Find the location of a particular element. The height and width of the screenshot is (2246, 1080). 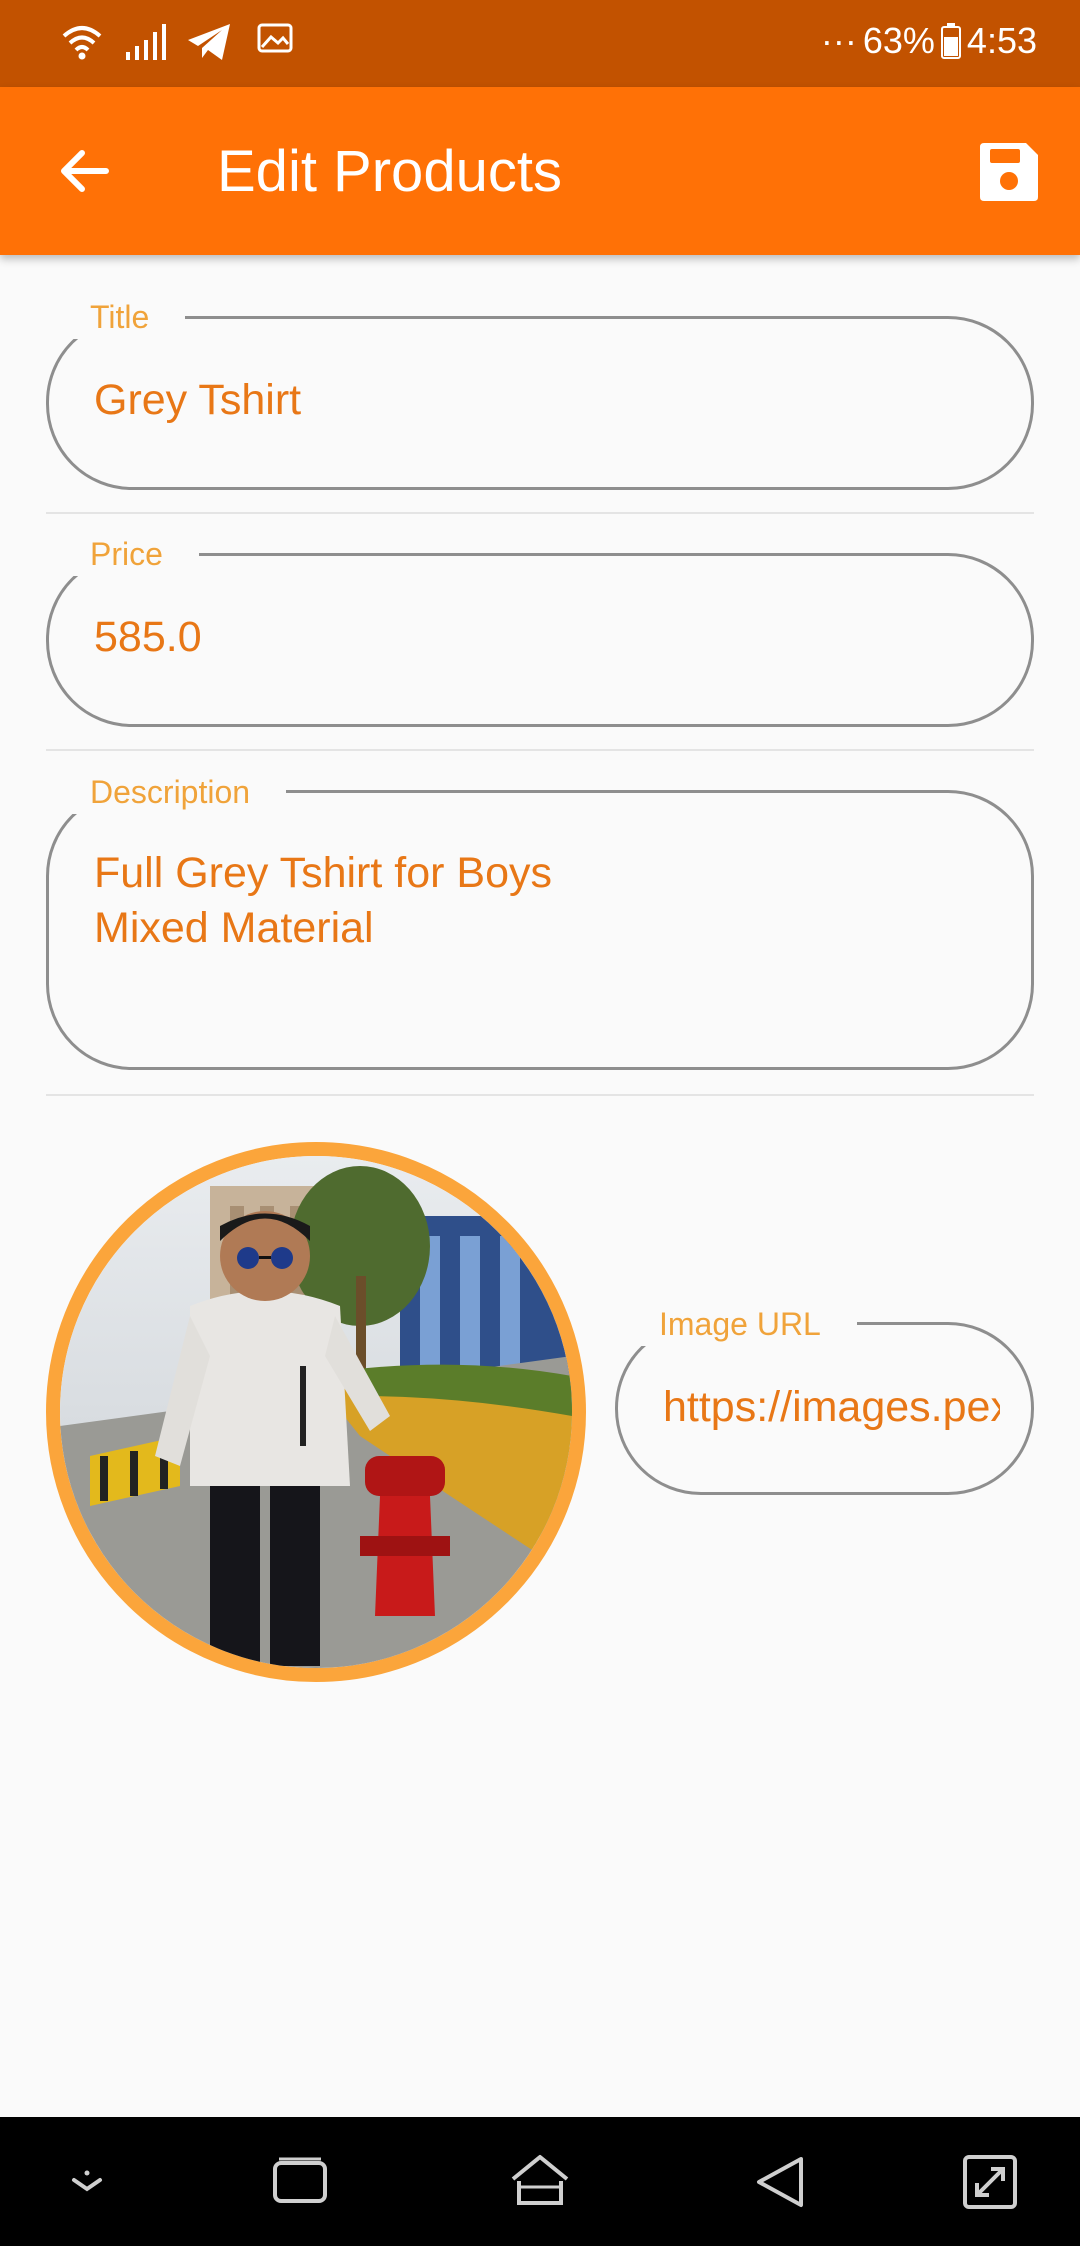

gallery-icon is located at coordinates (275, 38).